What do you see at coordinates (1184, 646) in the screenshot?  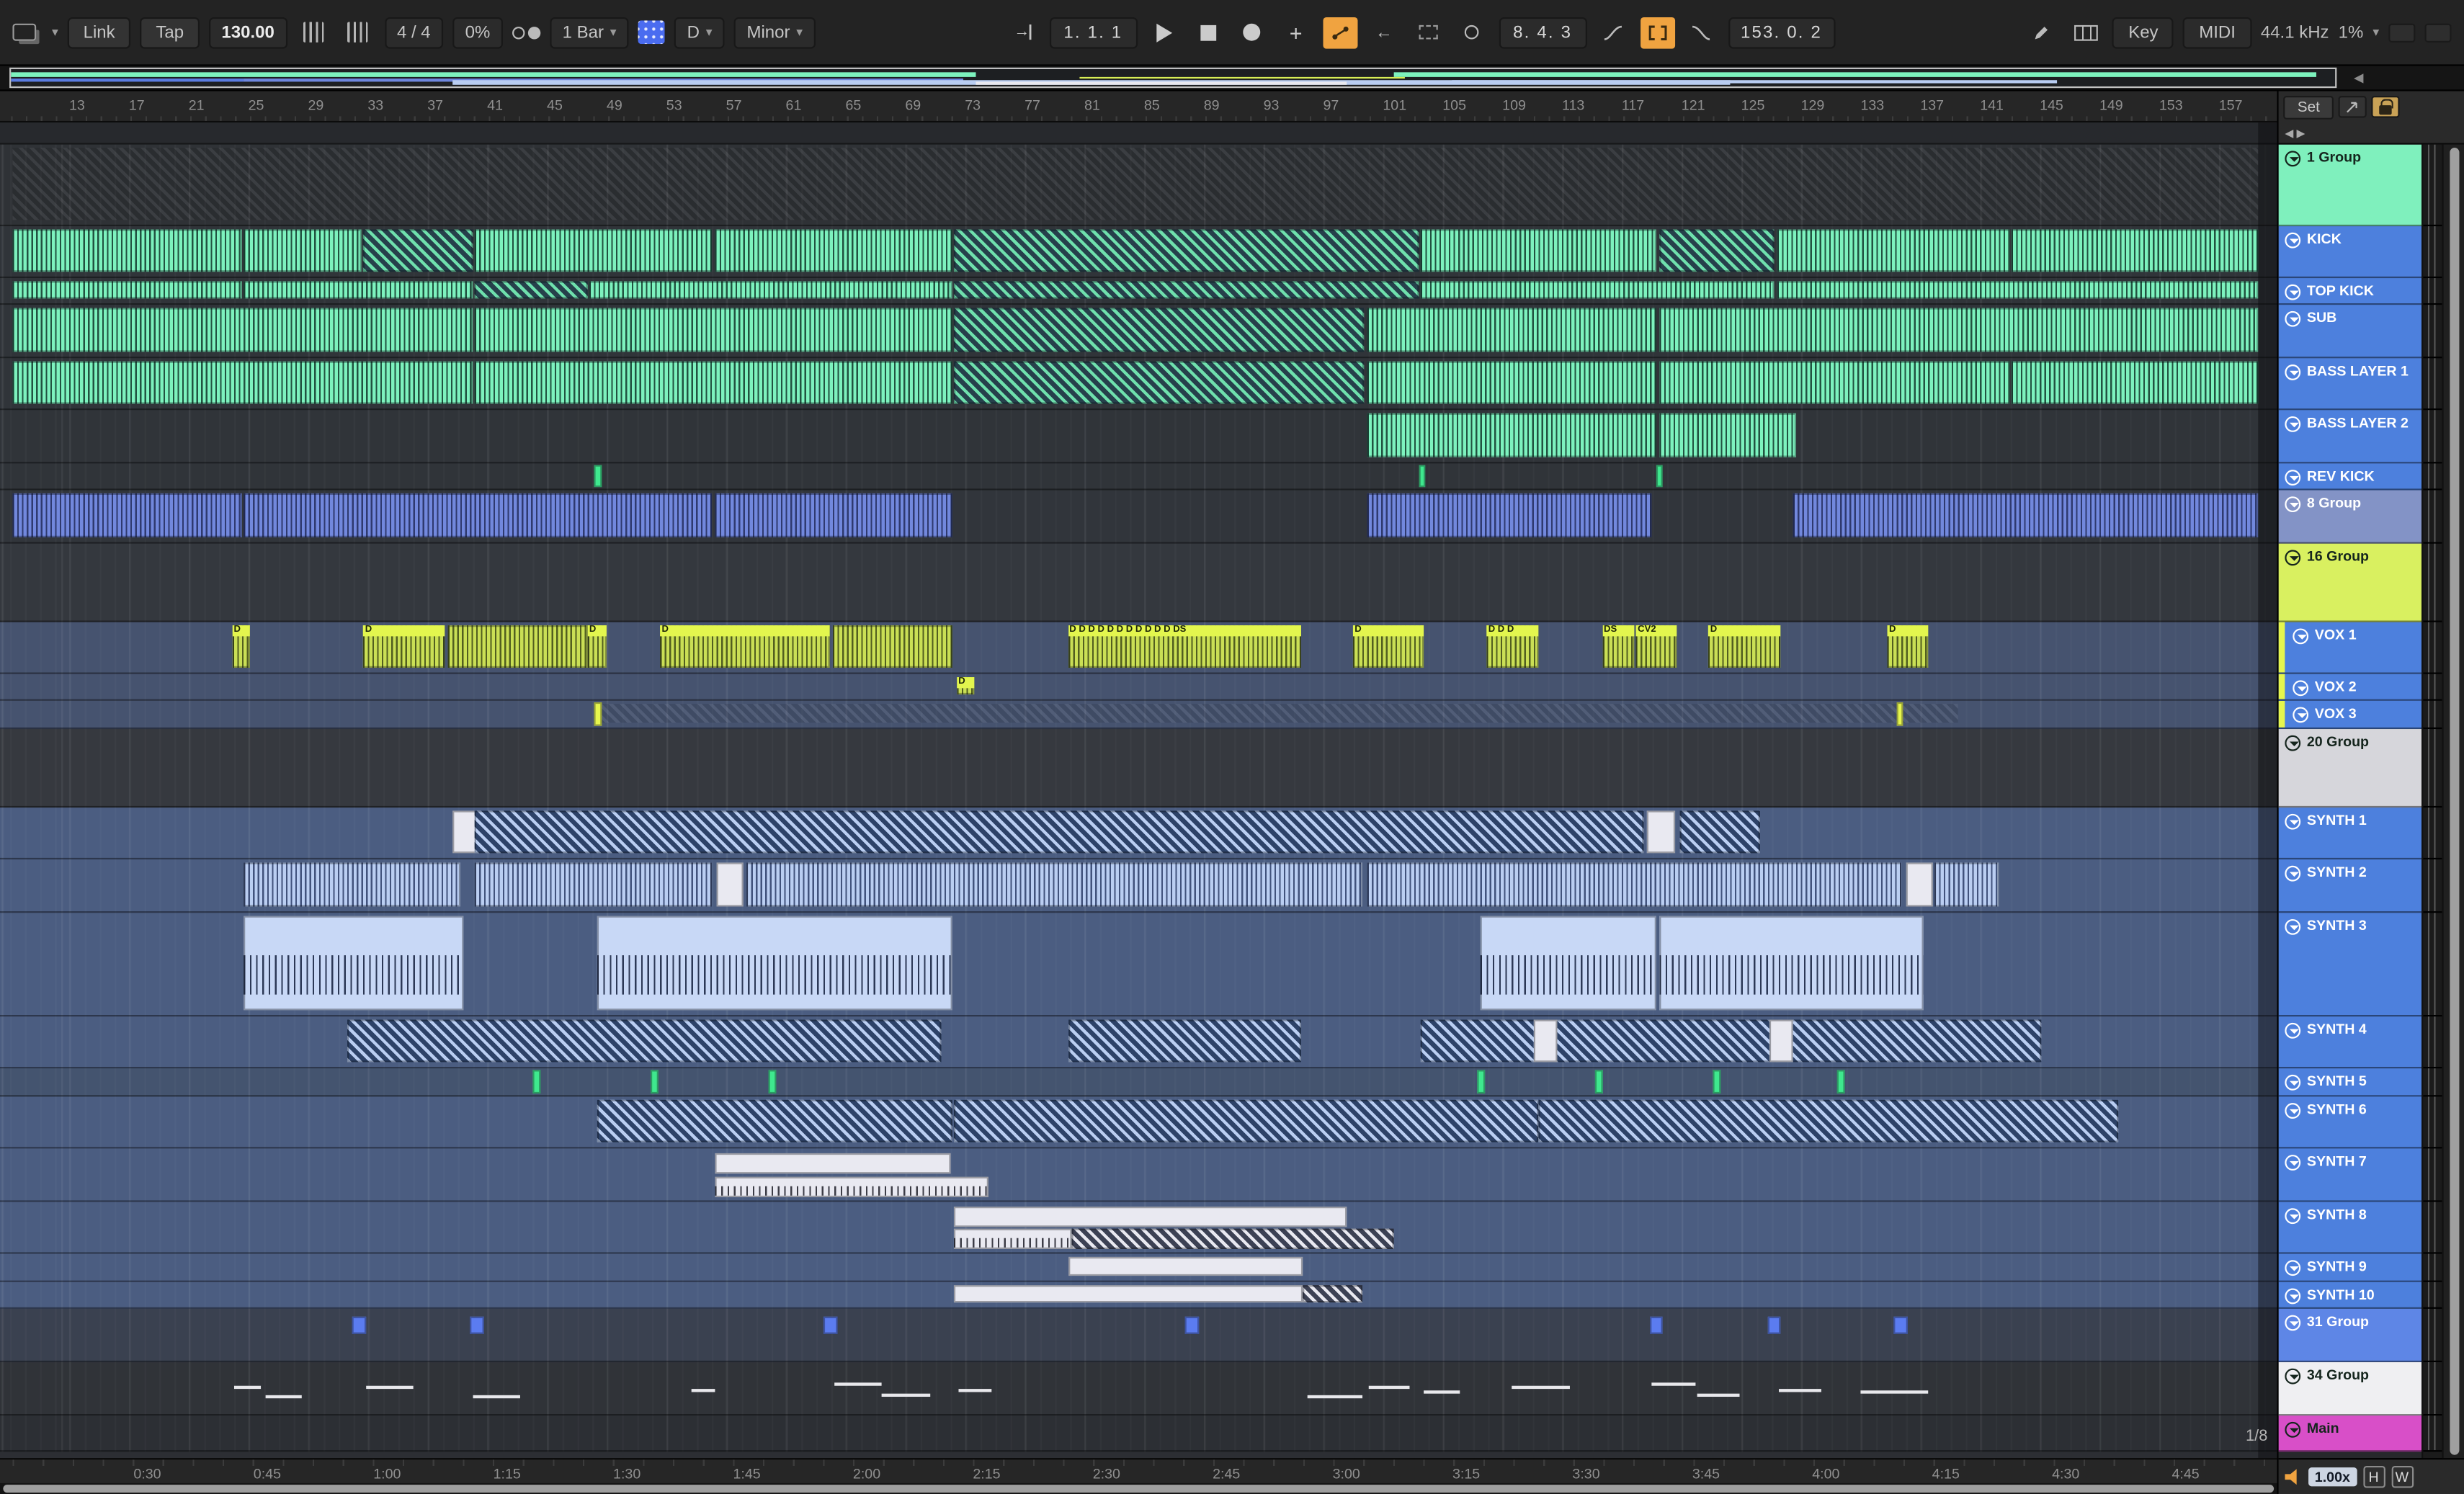 I see `clip: D D D D D D D D D D D DS` at bounding box center [1184, 646].